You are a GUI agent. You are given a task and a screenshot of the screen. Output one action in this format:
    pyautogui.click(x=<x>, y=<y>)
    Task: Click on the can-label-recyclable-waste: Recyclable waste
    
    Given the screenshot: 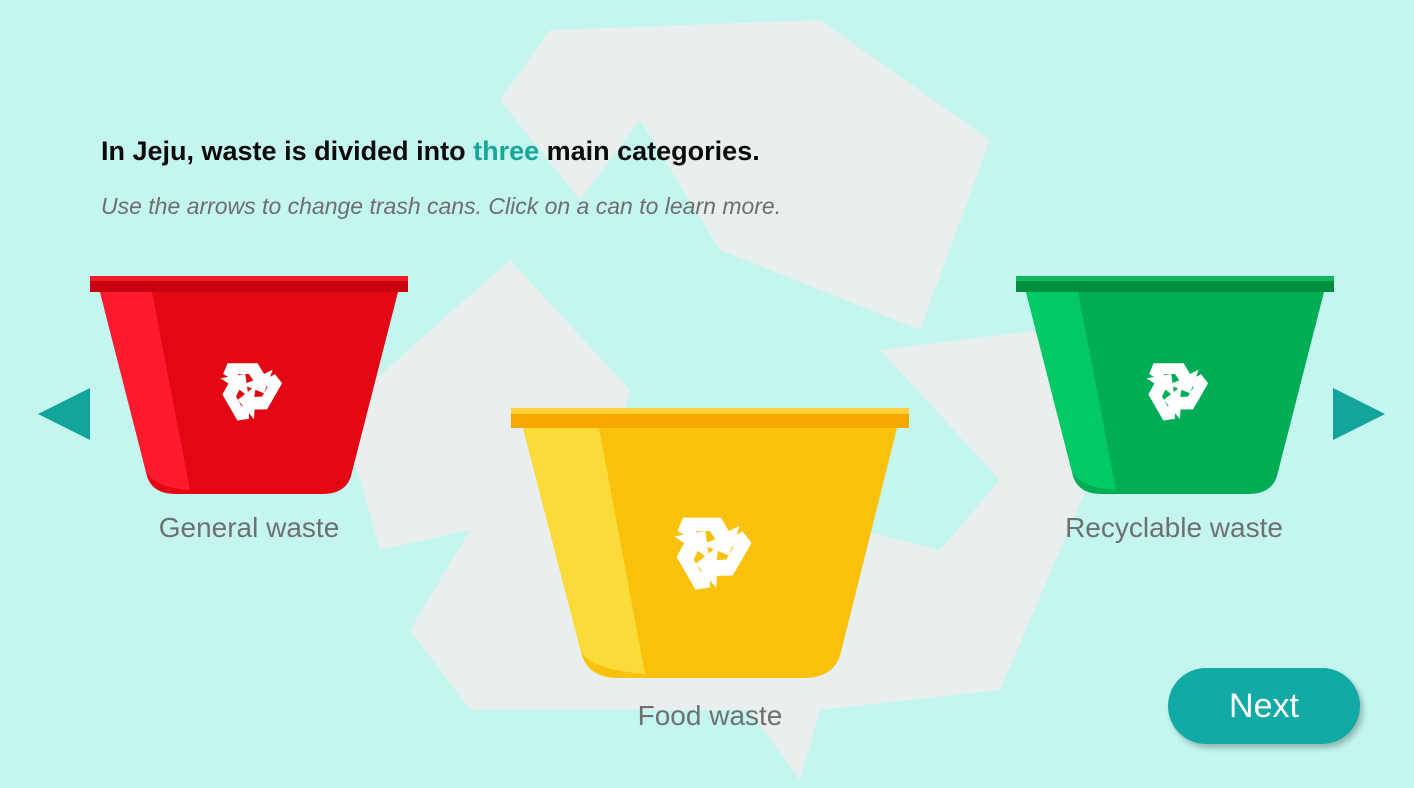 What is the action you would take?
    pyautogui.click(x=1174, y=527)
    